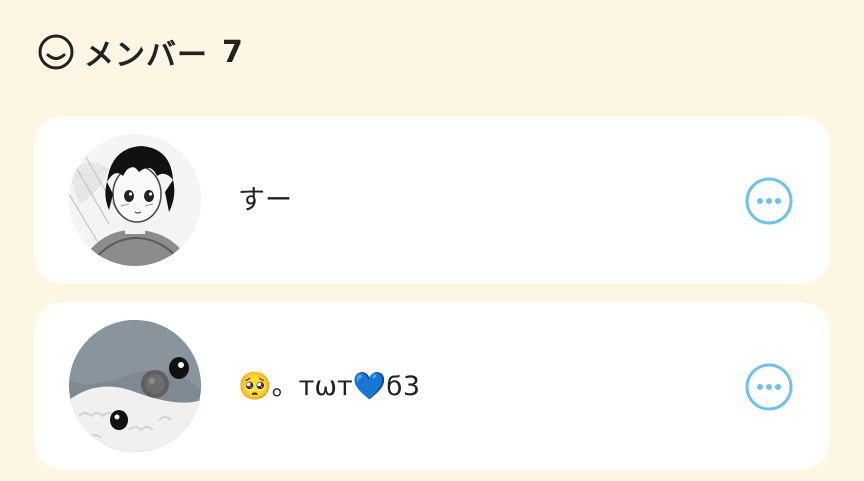 This screenshot has width=864, height=481. What do you see at coordinates (232, 52) in the screenshot?
I see `members-count: 7` at bounding box center [232, 52].